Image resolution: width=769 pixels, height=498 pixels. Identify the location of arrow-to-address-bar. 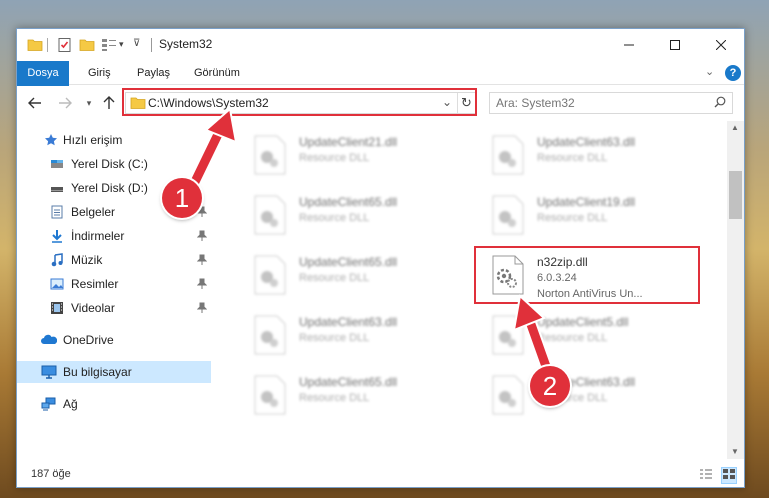
(211, 151).